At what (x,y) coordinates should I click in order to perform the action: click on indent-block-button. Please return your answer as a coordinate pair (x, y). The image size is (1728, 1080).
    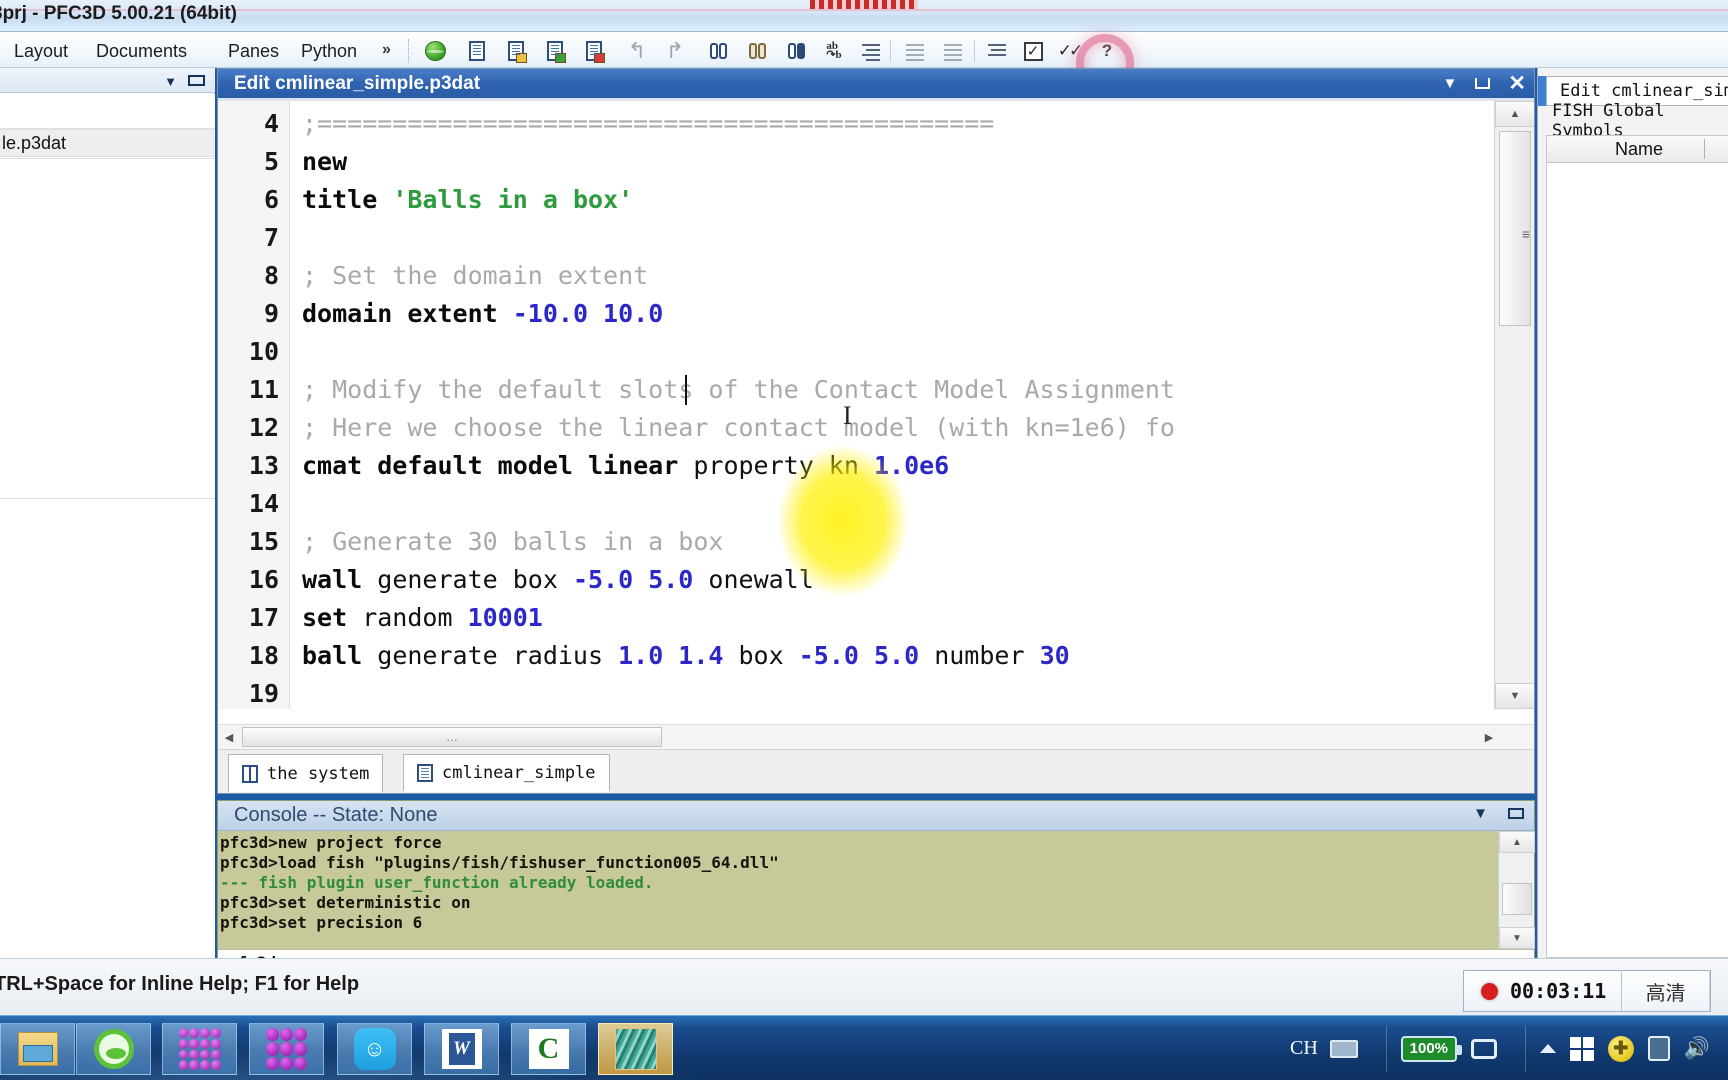
    Looking at the image, I should click on (871, 51).